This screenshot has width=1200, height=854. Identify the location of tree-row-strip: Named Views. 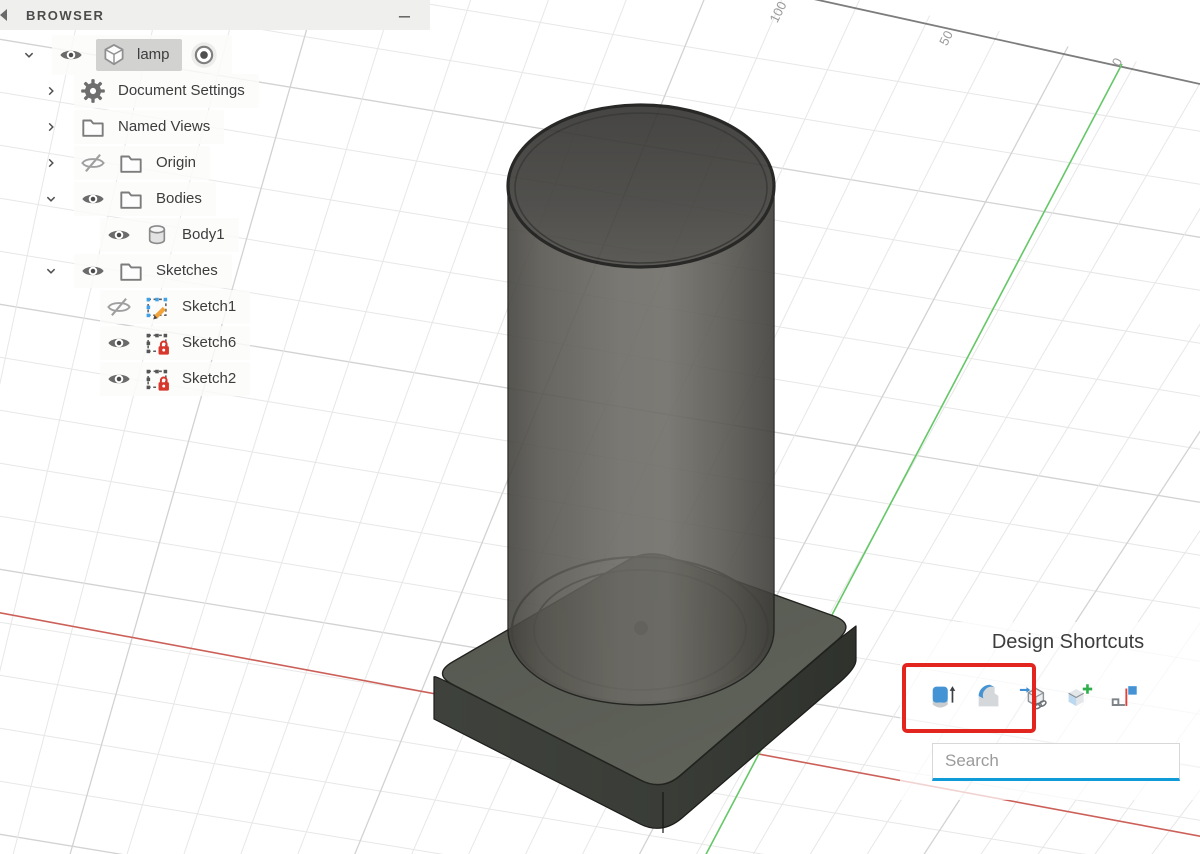
(149, 127).